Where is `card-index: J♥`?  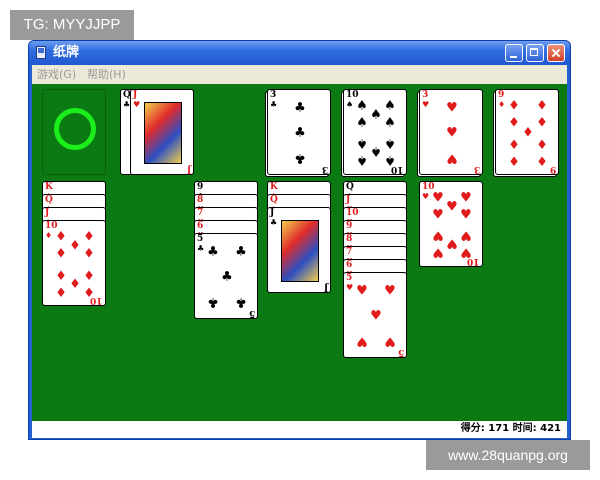
card-index: J♥ is located at coordinates (137, 99).